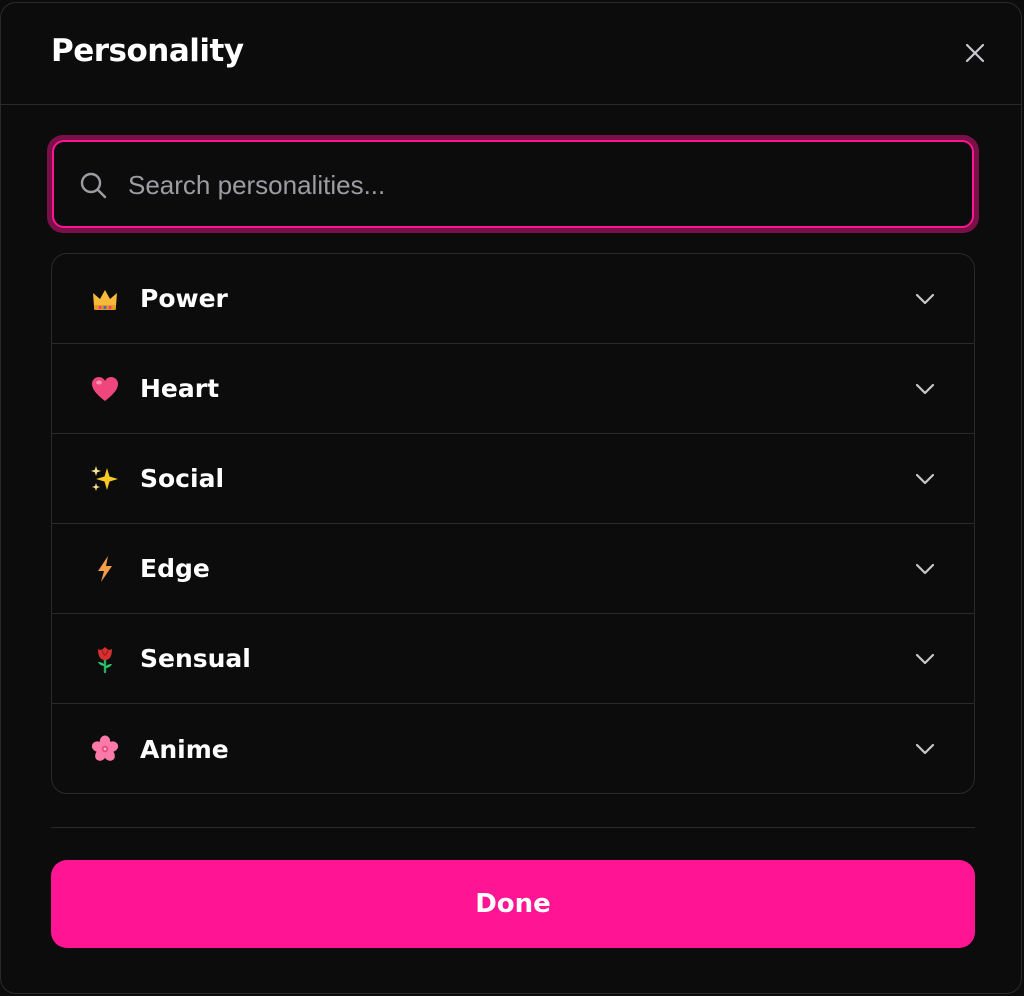 Image resolution: width=1024 pixels, height=996 pixels. I want to click on dialog-title: Personality, so click(147, 51).